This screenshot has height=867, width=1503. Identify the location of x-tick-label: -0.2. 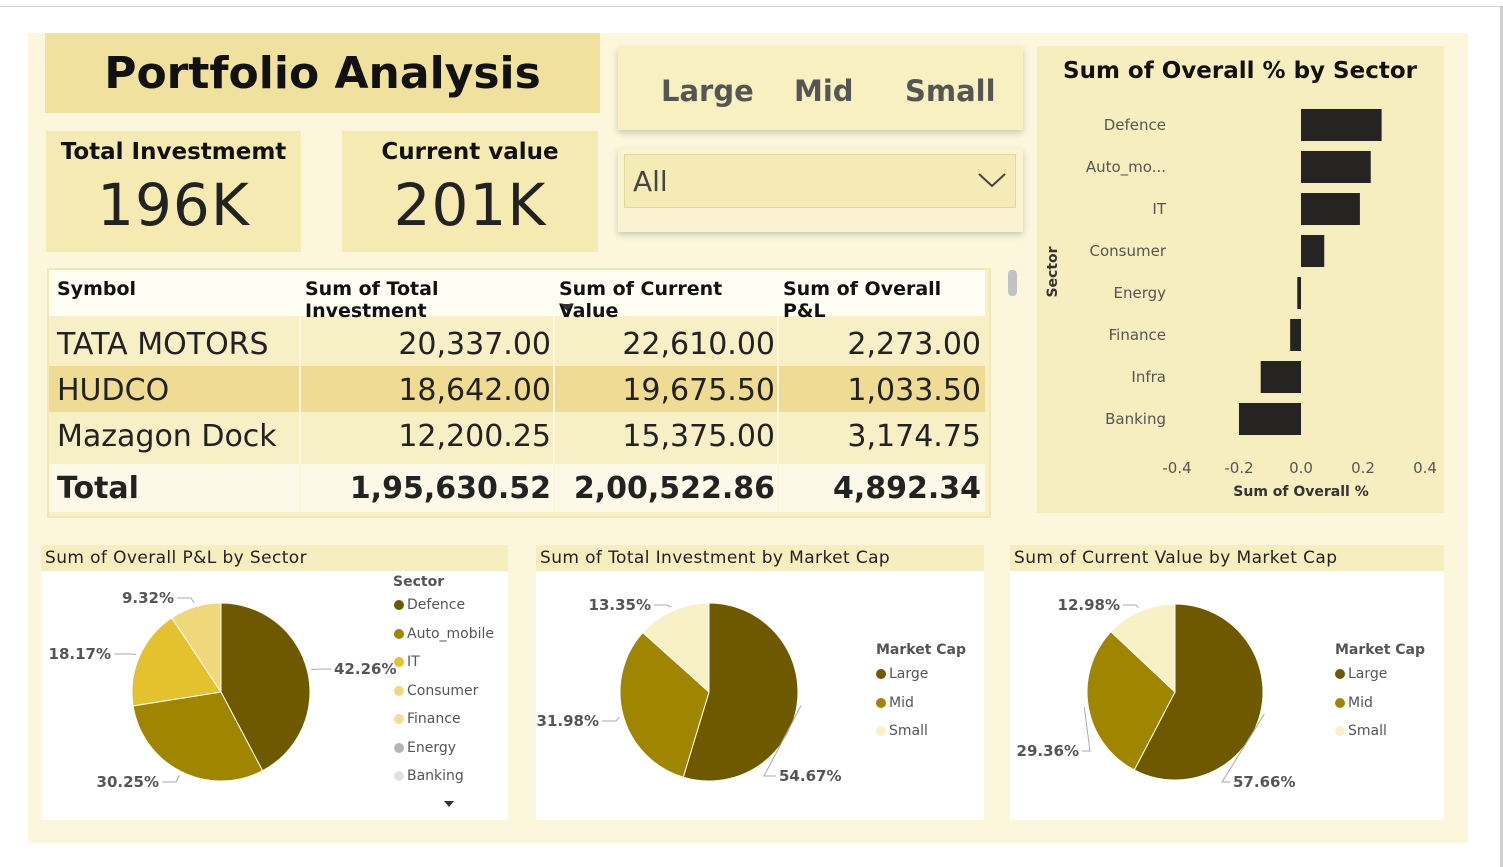
(1238, 468).